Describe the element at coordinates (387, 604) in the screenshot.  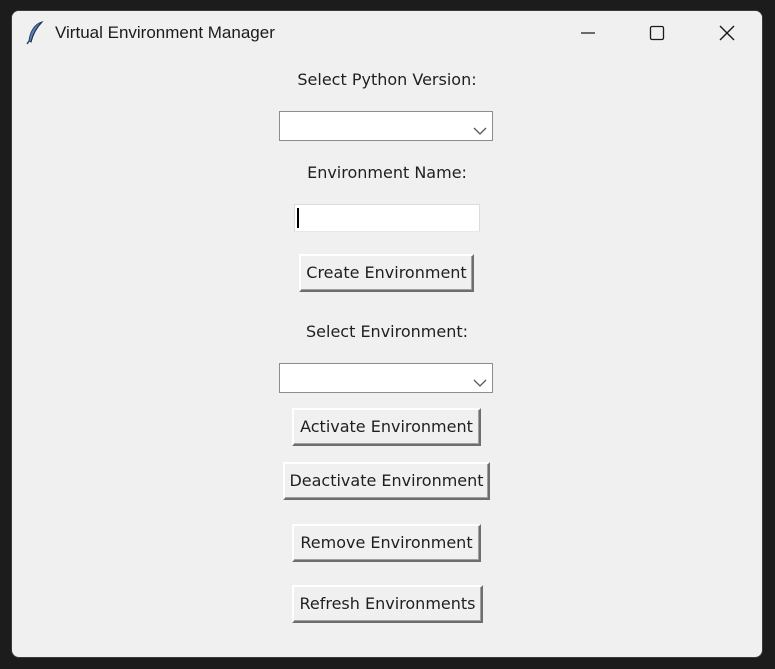
I see `refresh-environments-button: Refresh Environments` at that location.